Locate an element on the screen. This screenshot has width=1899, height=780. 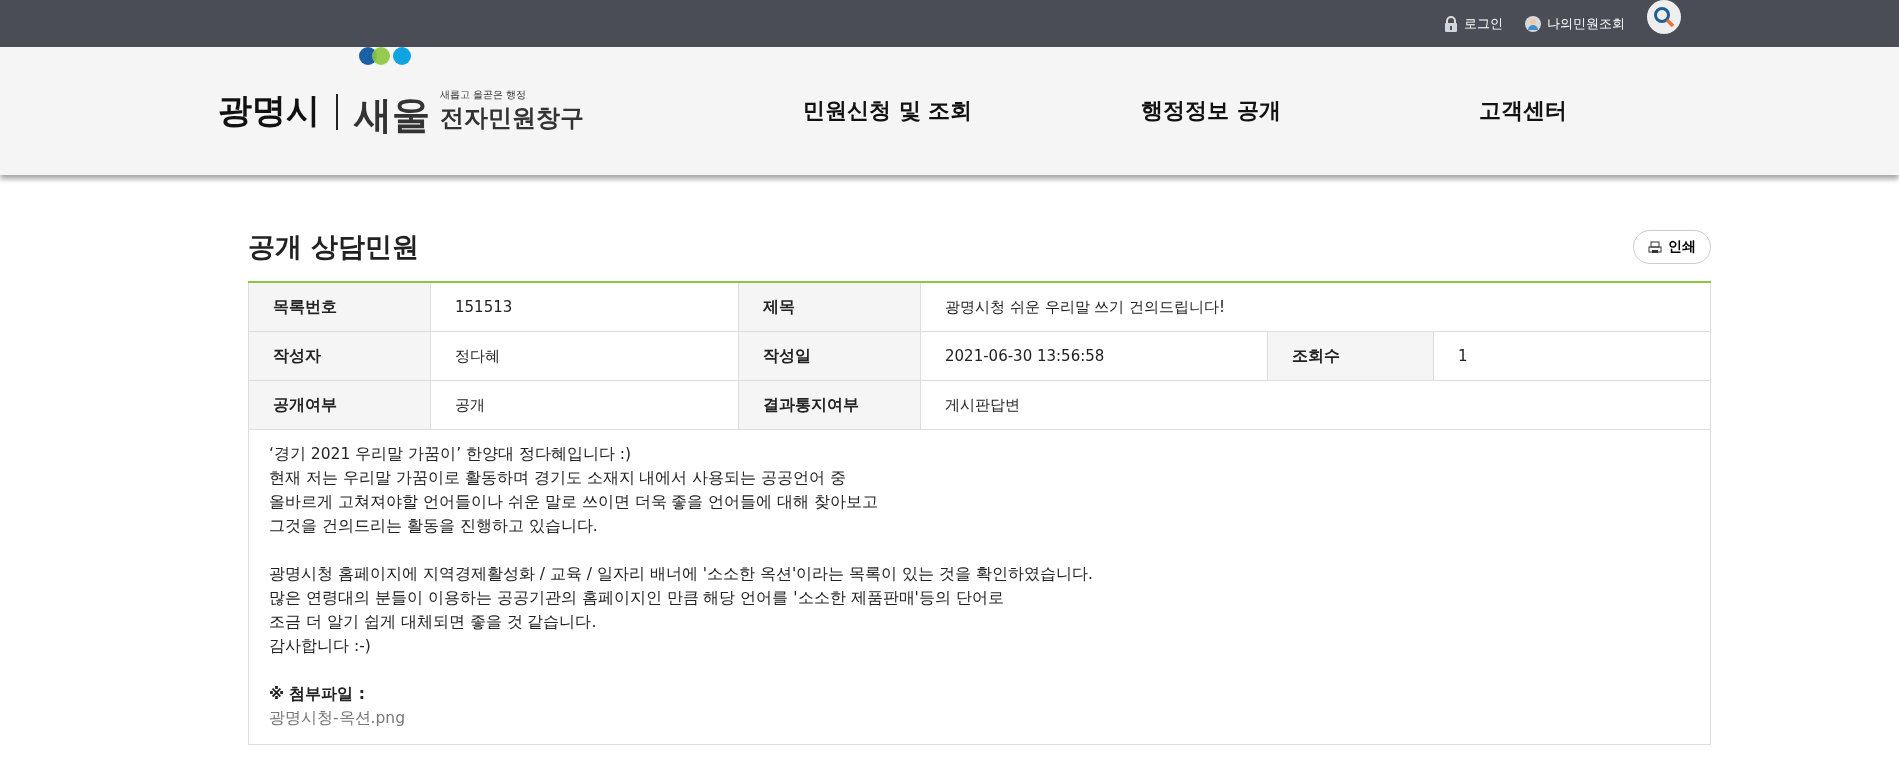
nav-item: 고객센터 is located at coordinates (1648, 111).